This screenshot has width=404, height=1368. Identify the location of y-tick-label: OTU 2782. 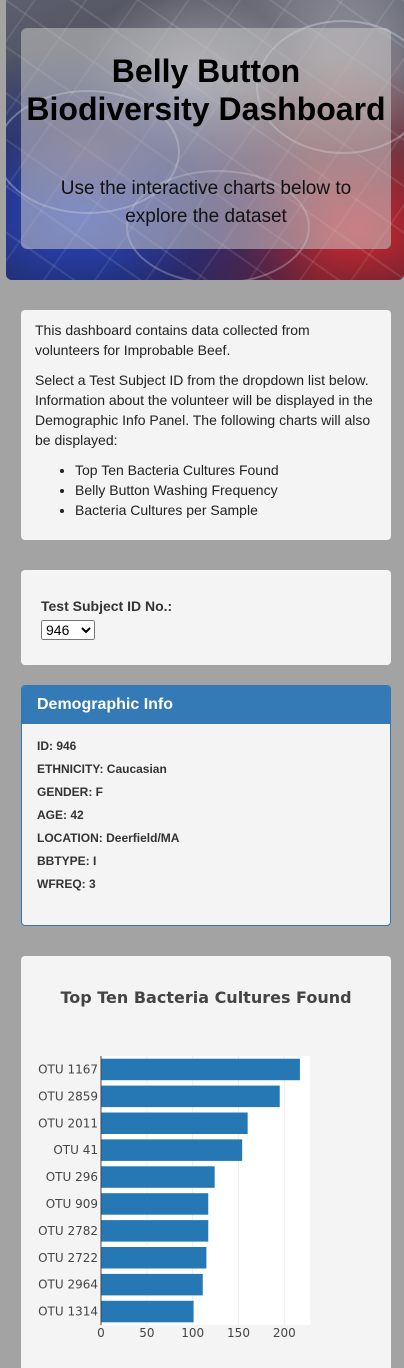
(68, 1231).